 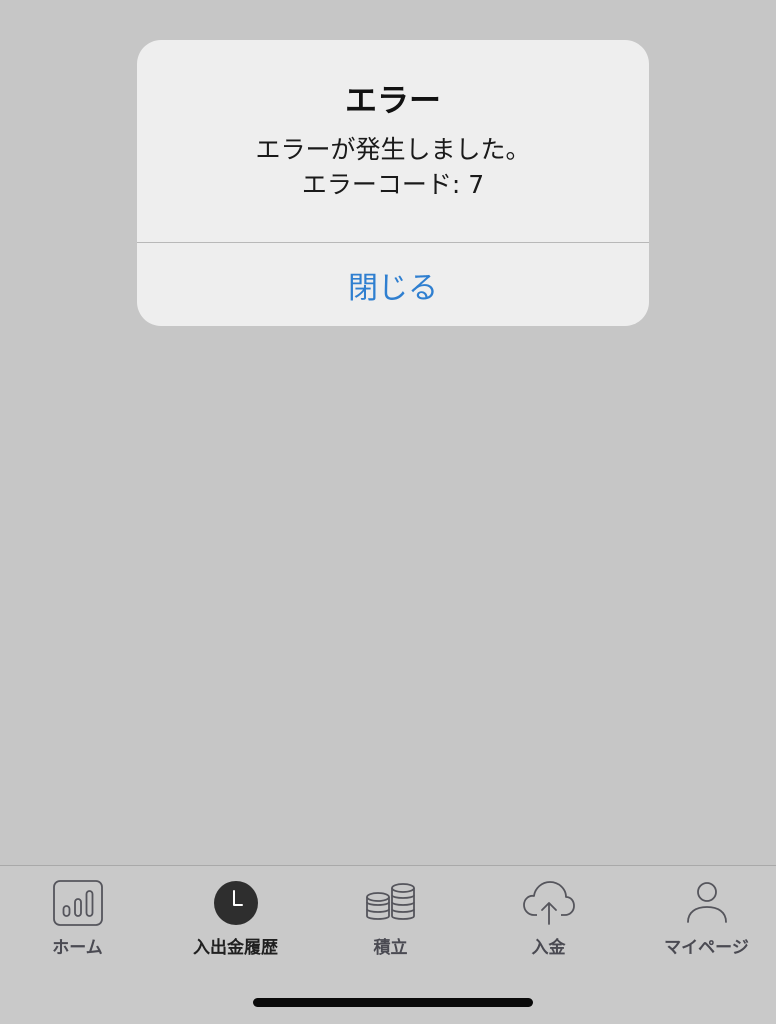 What do you see at coordinates (77, 948) in the screenshot?
I see `tab-home-label: ホーム` at bounding box center [77, 948].